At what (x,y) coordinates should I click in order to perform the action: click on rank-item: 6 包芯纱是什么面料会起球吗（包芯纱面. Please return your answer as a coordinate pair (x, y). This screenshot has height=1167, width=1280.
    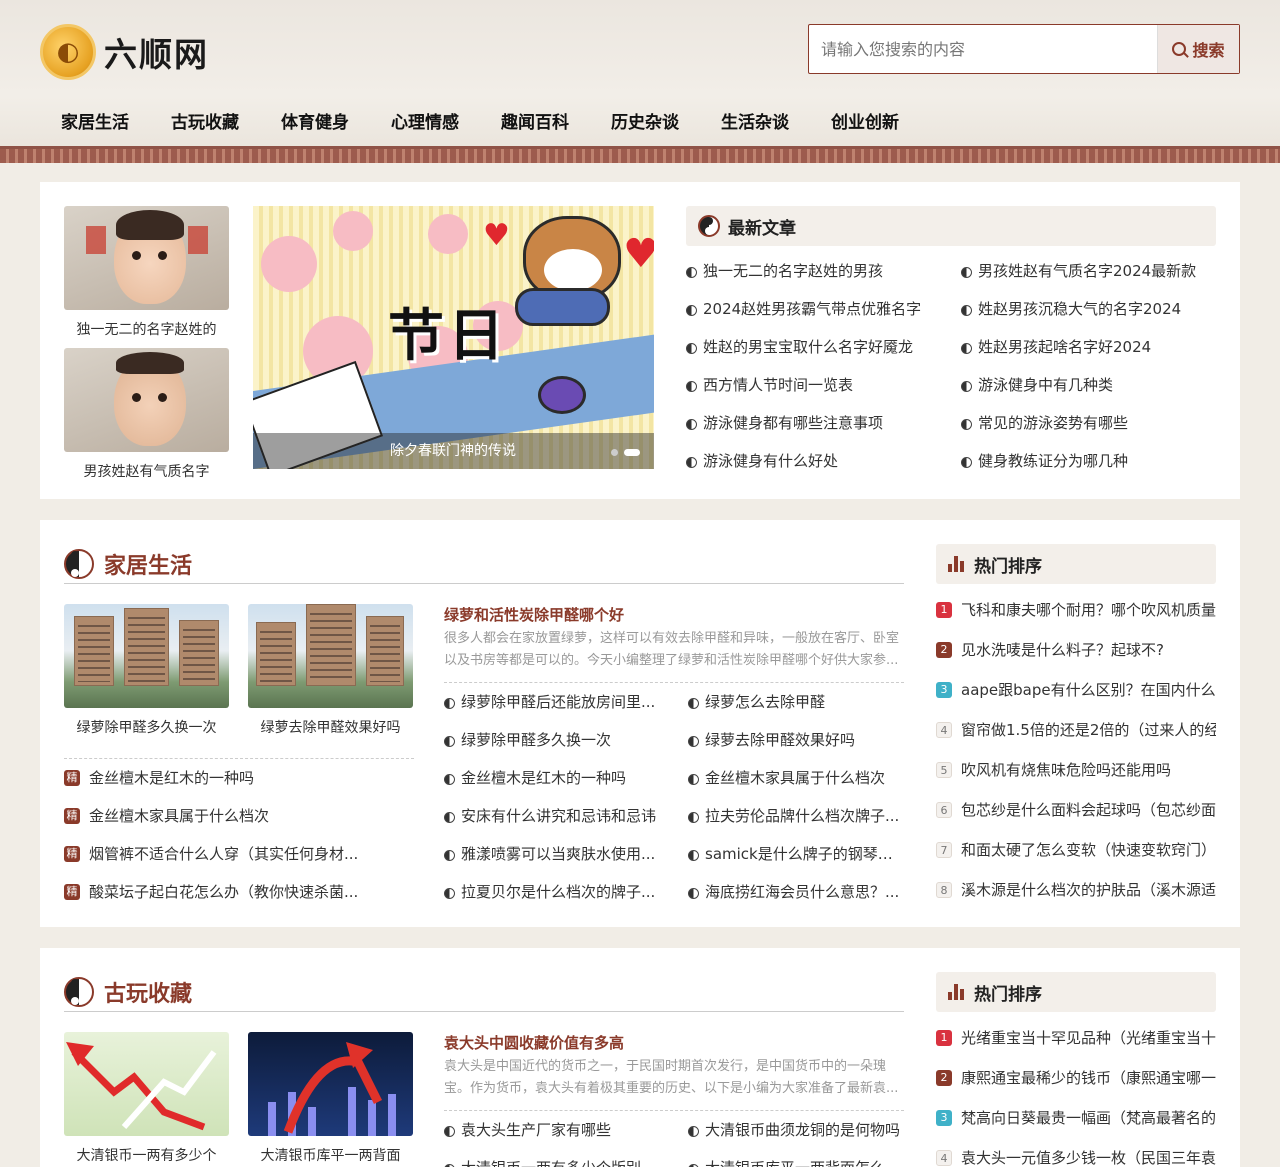
    Looking at the image, I should click on (1076, 810).